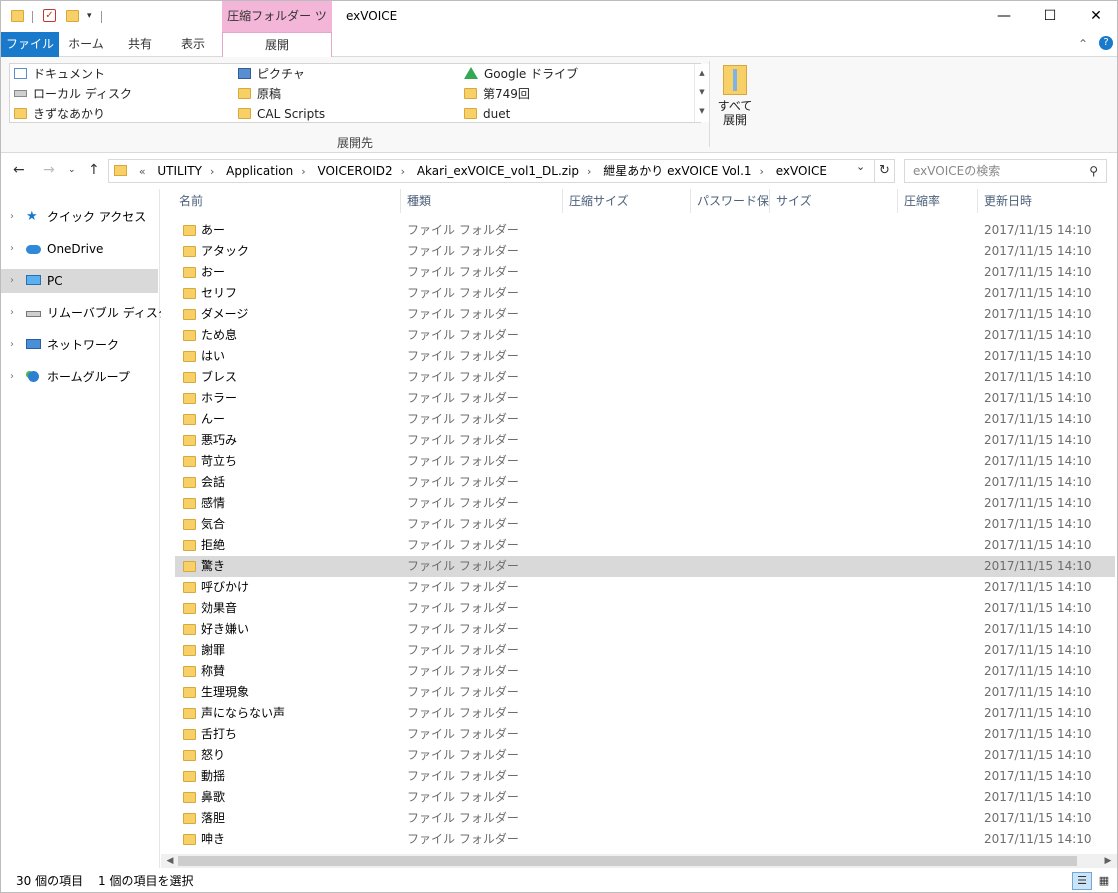  I want to click on scroll-down-icon: ▼, so click(702, 92).